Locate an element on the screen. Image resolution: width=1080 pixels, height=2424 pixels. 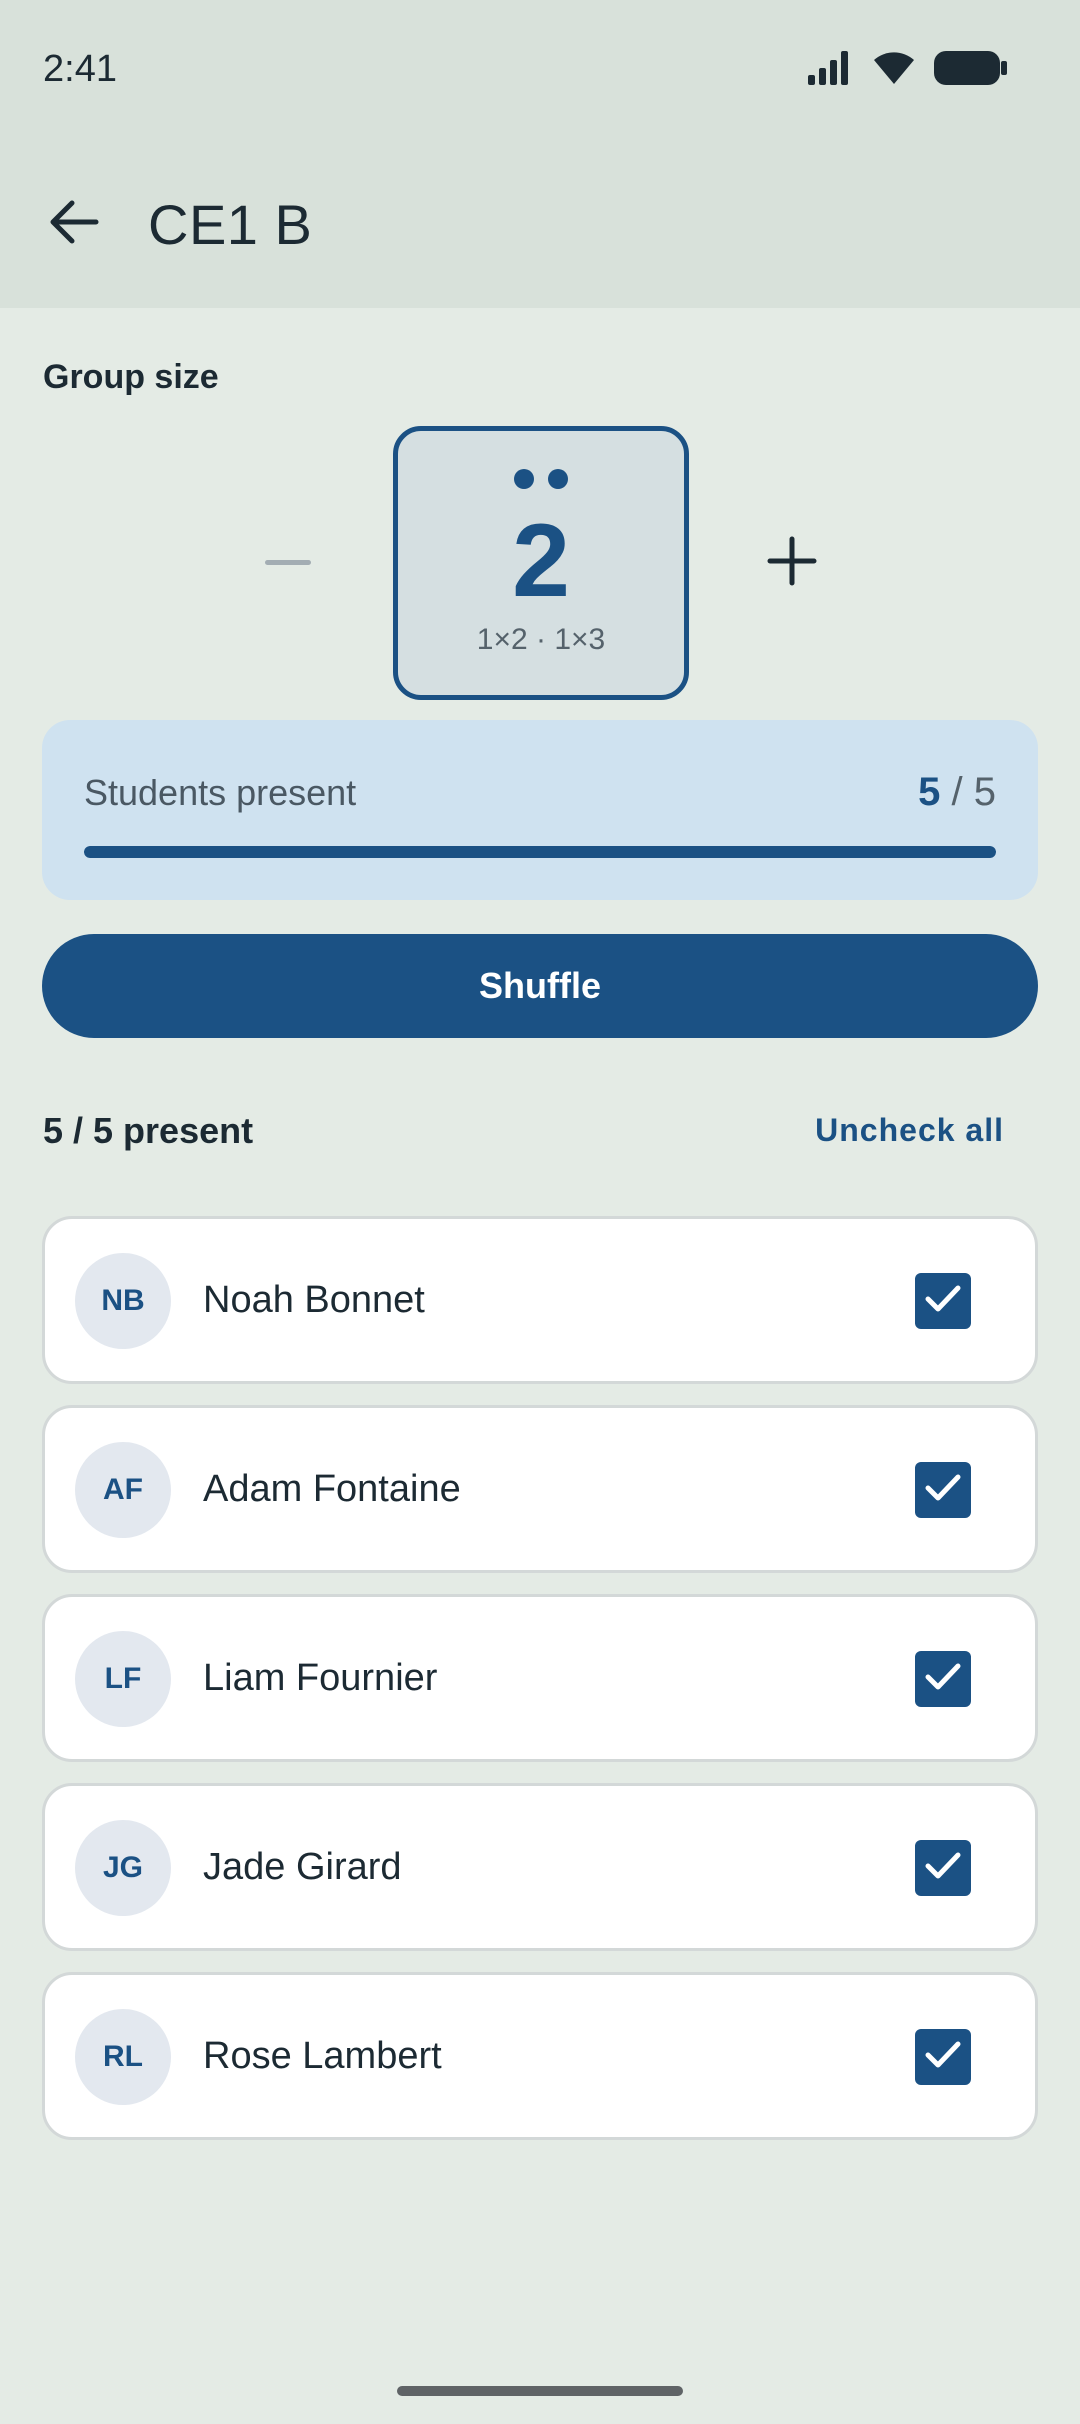
group-size-display: 2 1×2 · 1×3 is located at coordinates (541, 563).